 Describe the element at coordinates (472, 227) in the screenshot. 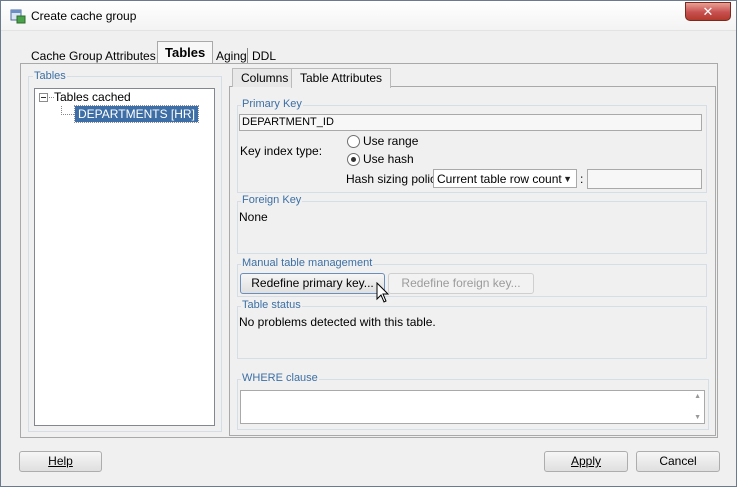

I see `foreign-key-groupbox` at that location.